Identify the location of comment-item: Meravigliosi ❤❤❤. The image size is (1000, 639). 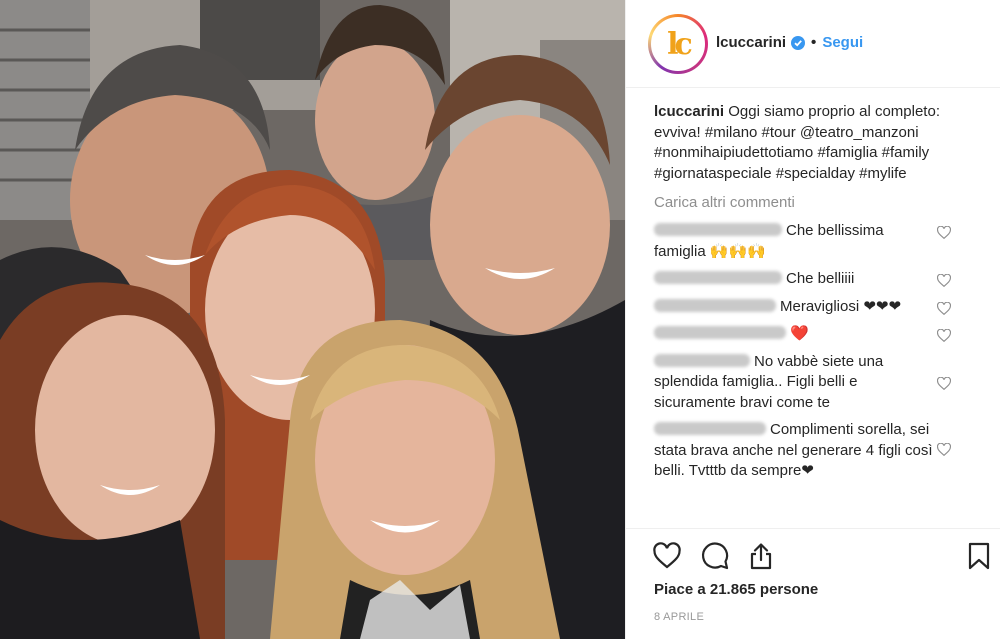
(813, 307).